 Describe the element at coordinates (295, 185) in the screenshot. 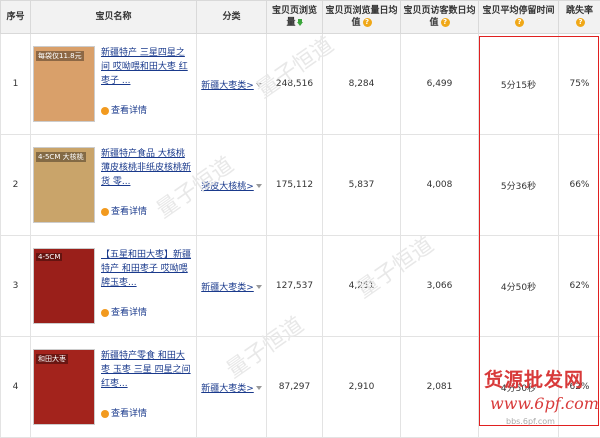

I see `pv-total-cell: 175,112` at that location.